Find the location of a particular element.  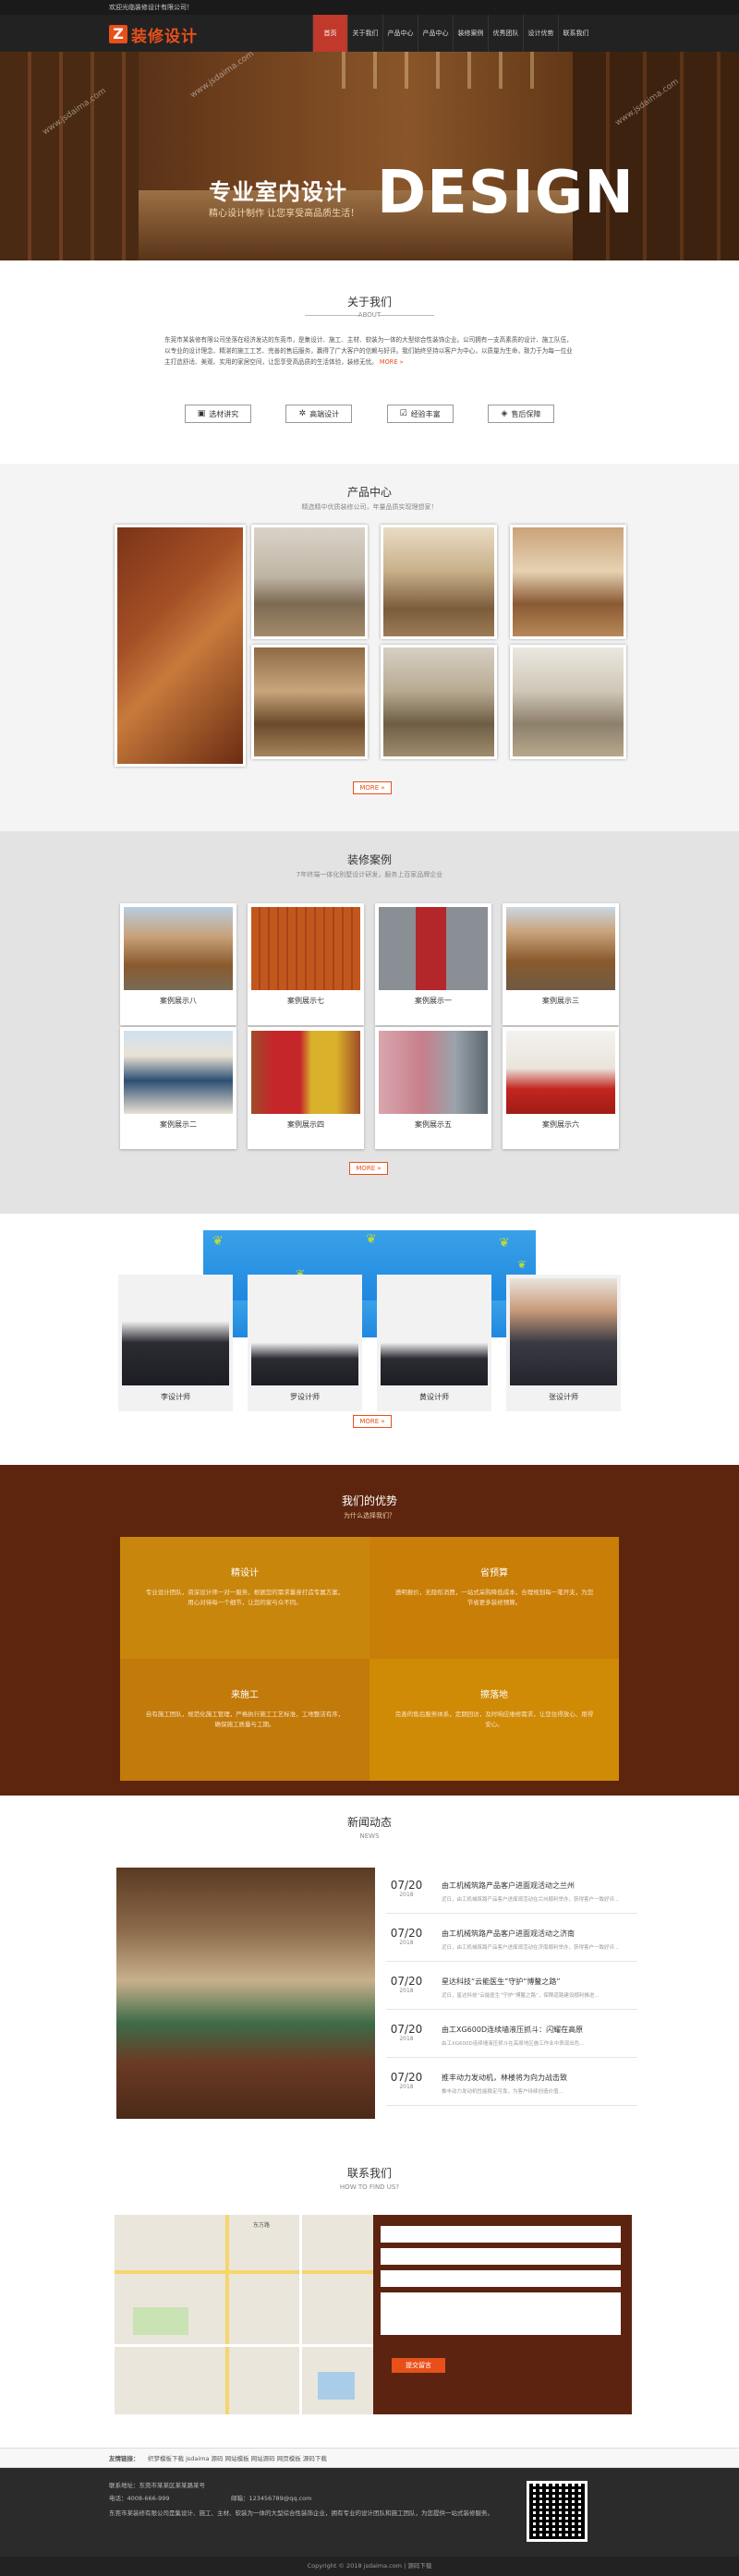

cases-subtitle: 7年终端一体化别墅设计研发，服务上百家品牌企业 is located at coordinates (369, 874).